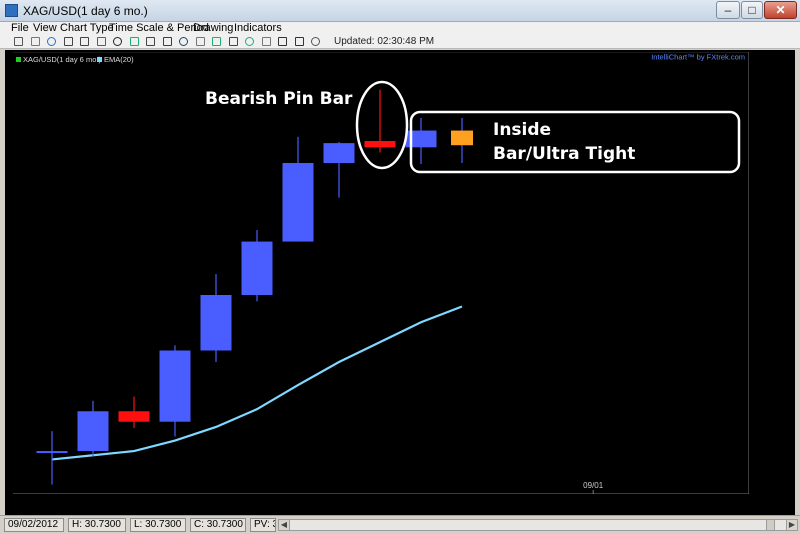 The width and height of the screenshot is (800, 534). What do you see at coordinates (99, 59) in the screenshot?
I see `legend-swatch-ema` at bounding box center [99, 59].